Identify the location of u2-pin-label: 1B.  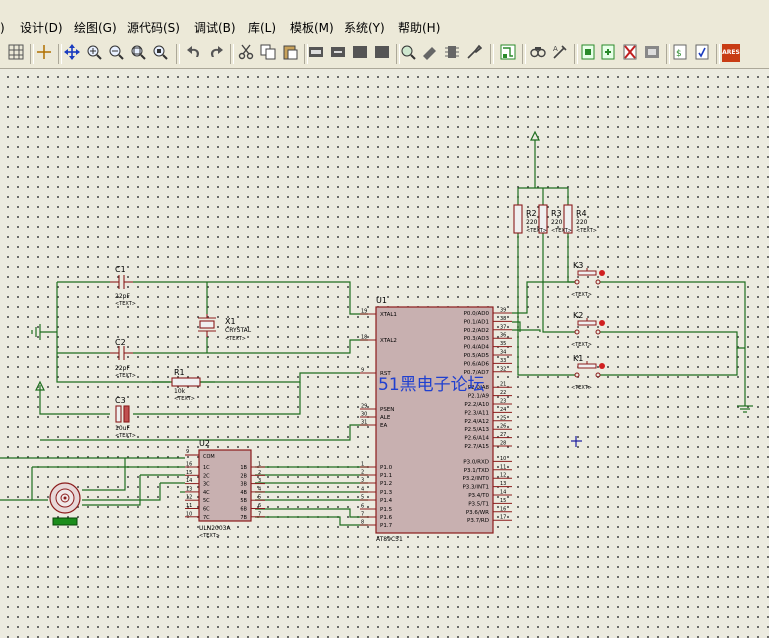
(243, 468).